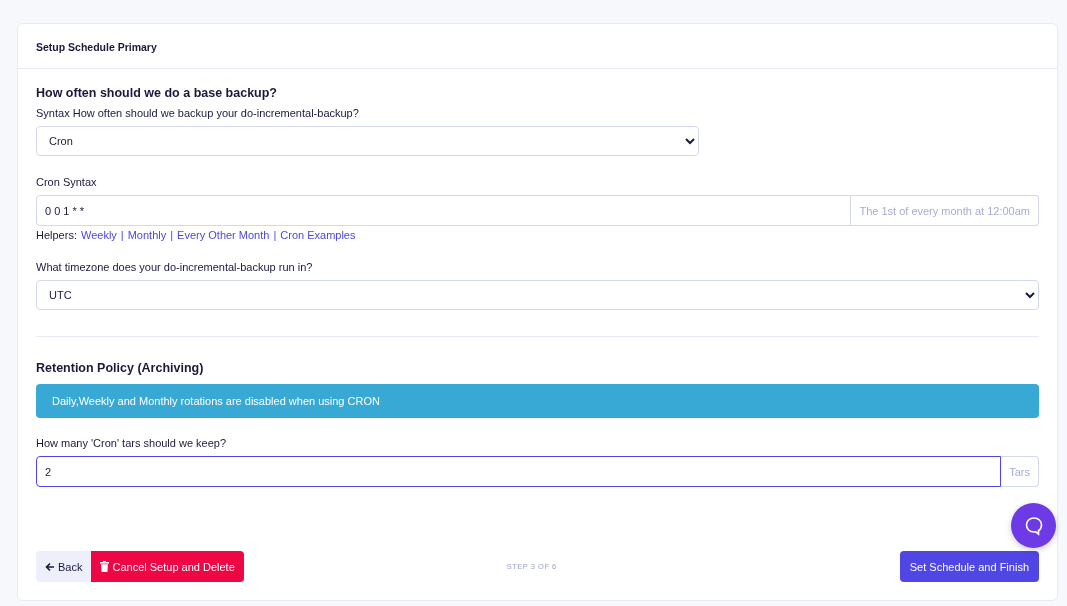 The height and width of the screenshot is (606, 1067). I want to click on cancel-delete-button: Cancel Setup and Delete, so click(167, 566).